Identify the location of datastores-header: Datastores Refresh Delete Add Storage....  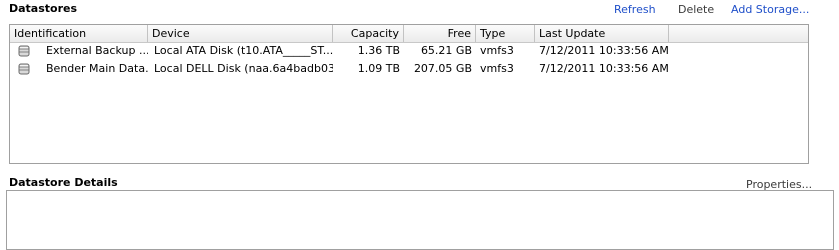
(419, 9).